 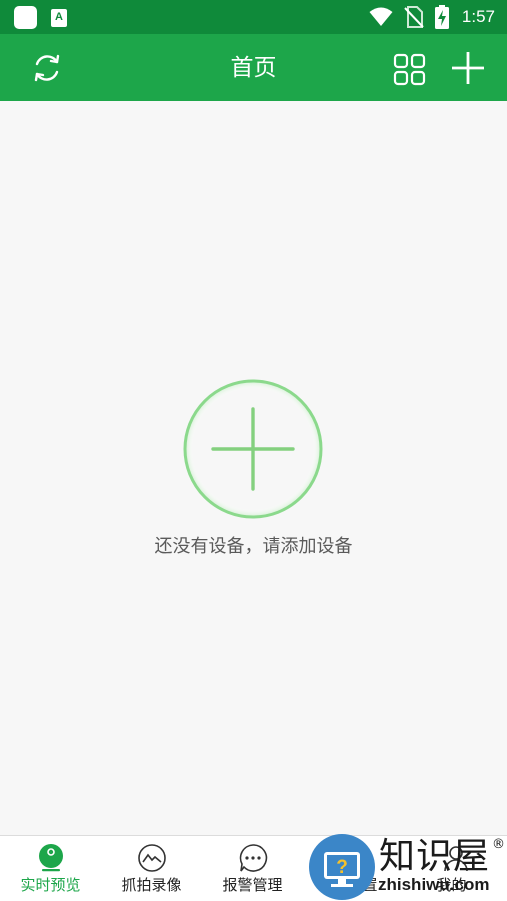 What do you see at coordinates (59, 17) in the screenshot?
I see `keyboard-a-icon: A` at bounding box center [59, 17].